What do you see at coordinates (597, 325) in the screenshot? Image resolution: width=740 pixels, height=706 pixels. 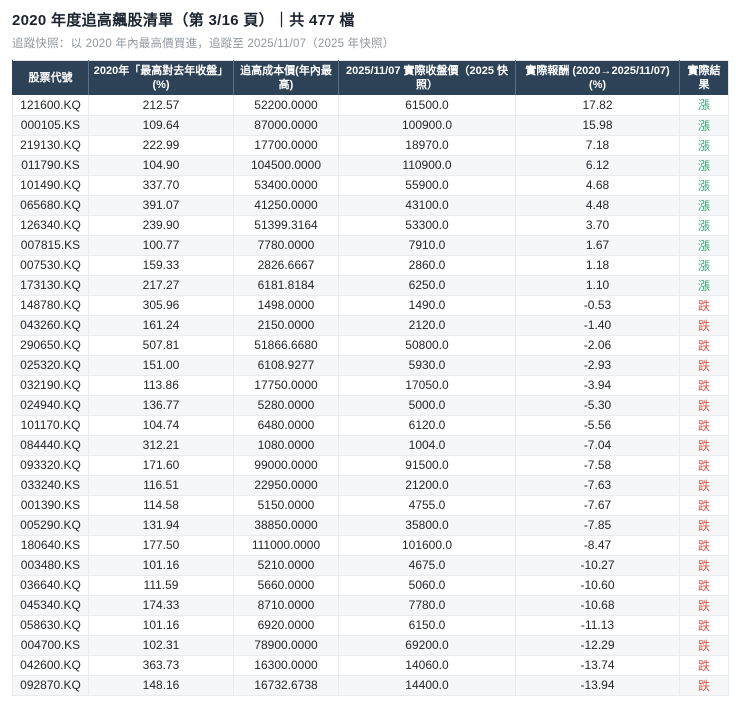 I see `cell-actual-return-pct: -1.40` at bounding box center [597, 325].